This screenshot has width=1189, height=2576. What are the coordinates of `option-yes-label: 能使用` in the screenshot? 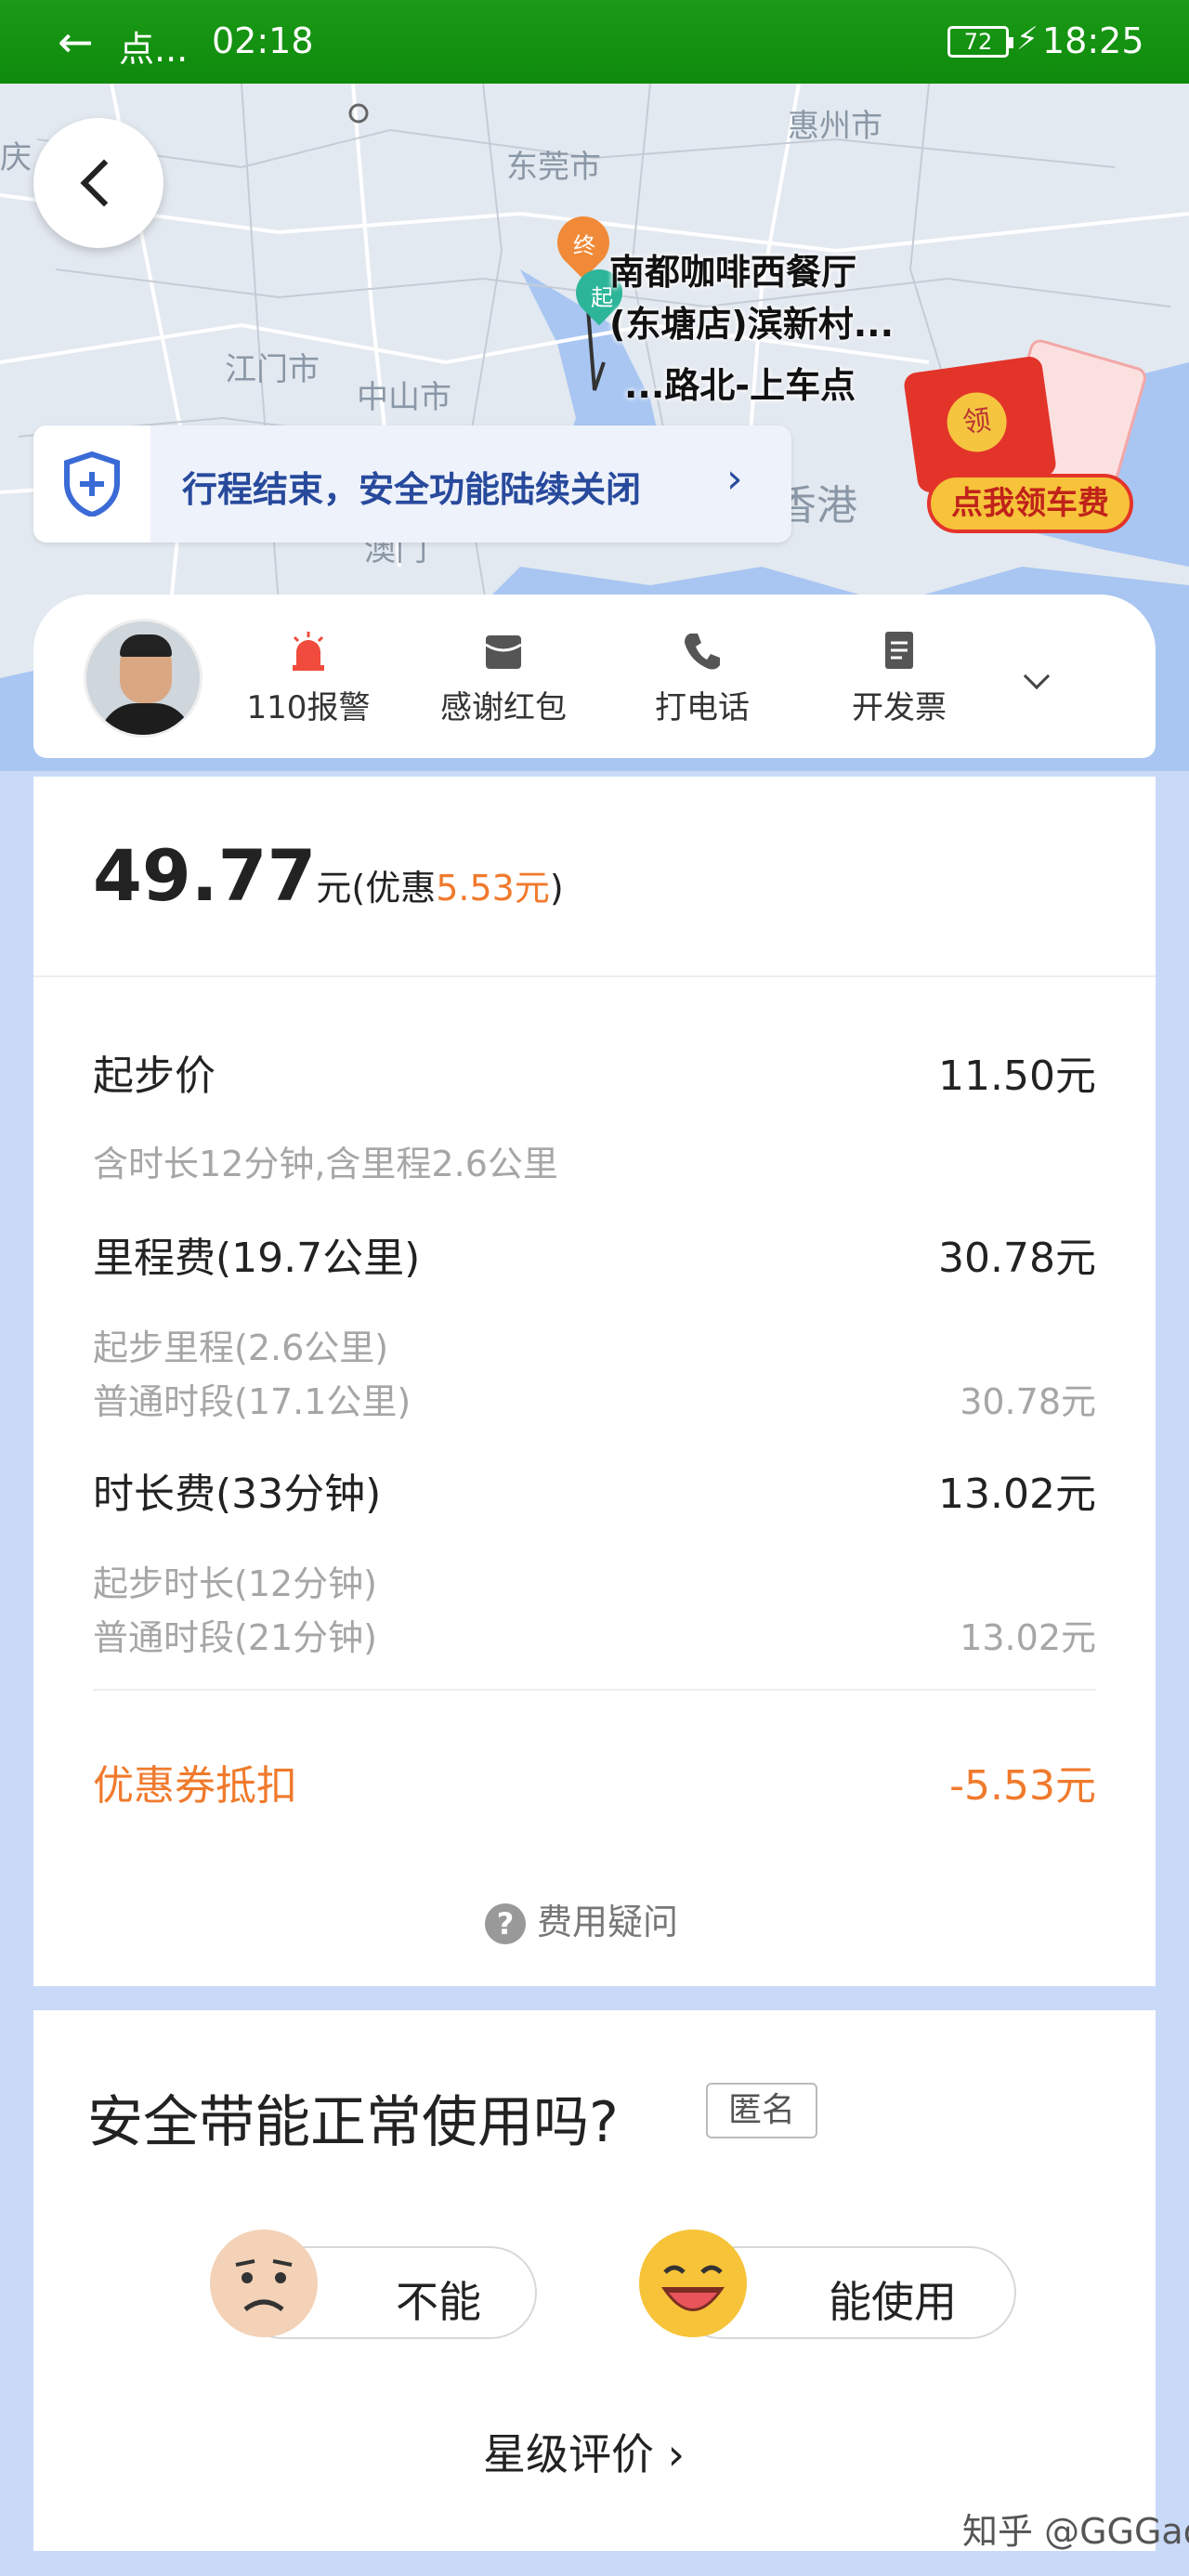 It's located at (893, 2302).